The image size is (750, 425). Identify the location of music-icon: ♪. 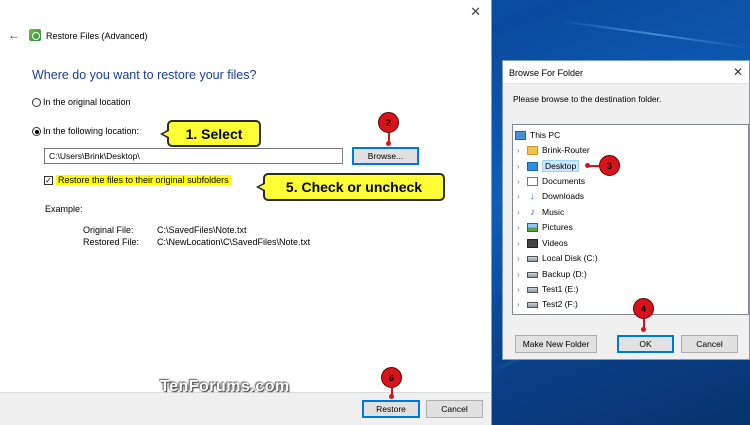
(532, 212).